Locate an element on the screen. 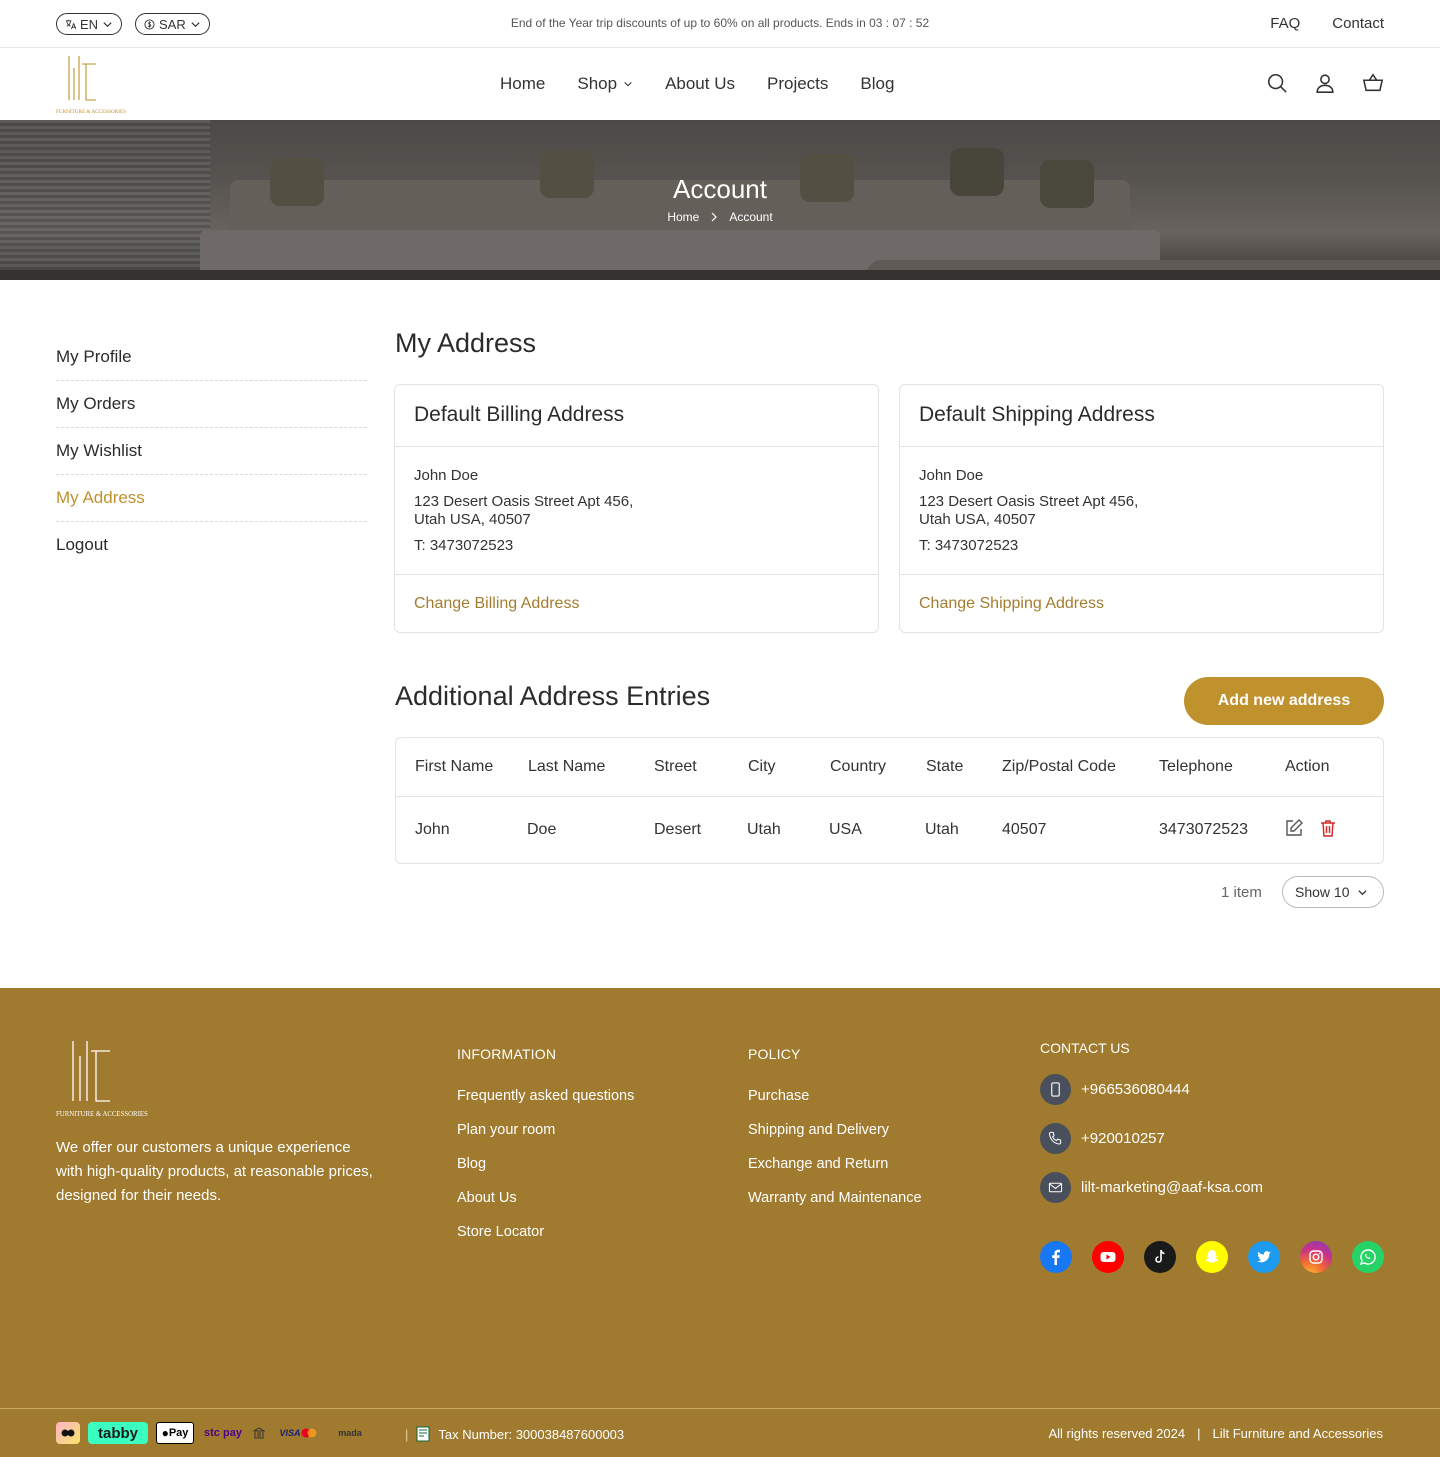 Image resolution: width=1440 pixels, height=1457 pixels. apple-pay-badge: ● Pay is located at coordinates (175, 1433).